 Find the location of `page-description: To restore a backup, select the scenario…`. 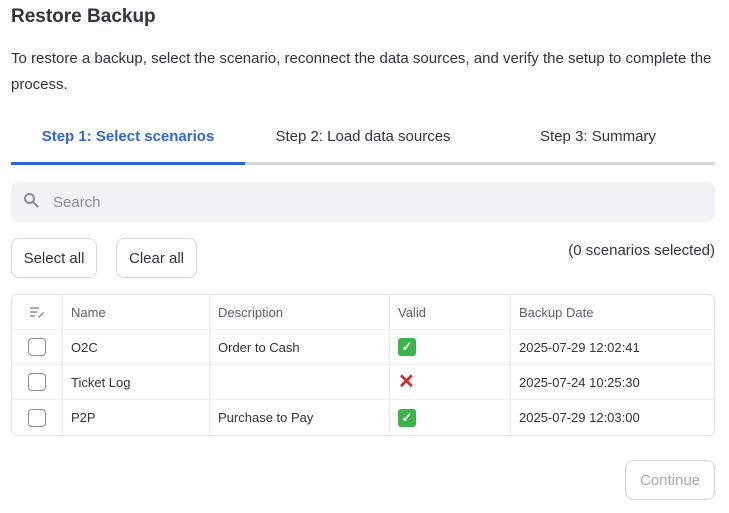

page-description: To restore a backup, select the scenario… is located at coordinates (361, 71).